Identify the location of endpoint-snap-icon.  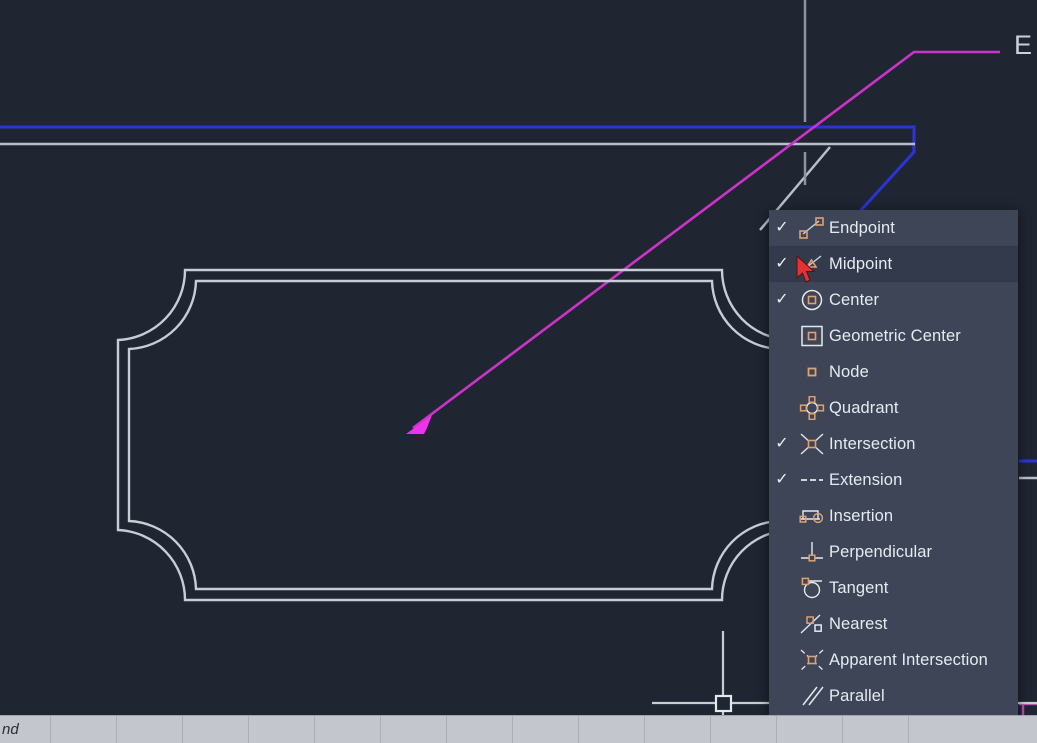
(812, 228).